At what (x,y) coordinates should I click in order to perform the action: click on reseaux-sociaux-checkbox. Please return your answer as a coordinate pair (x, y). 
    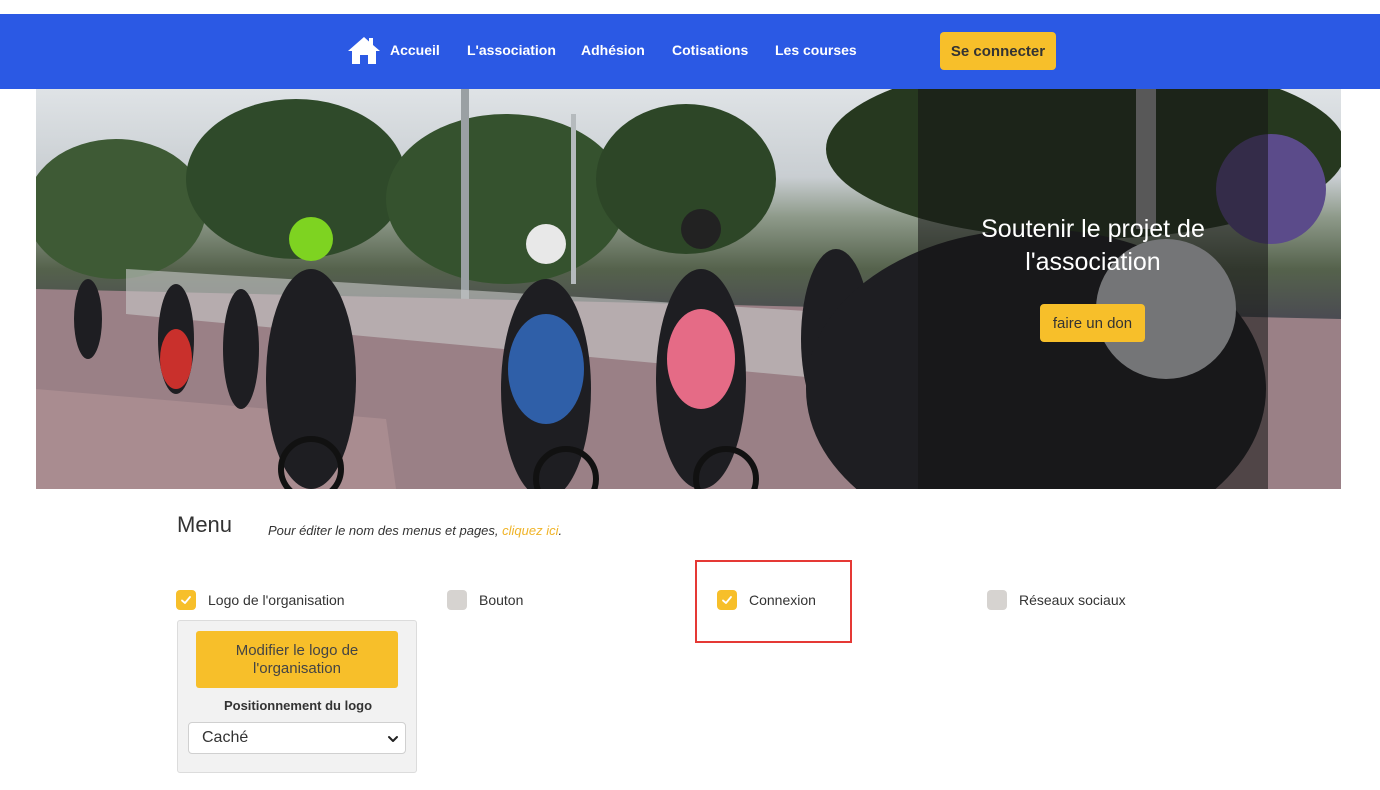
    Looking at the image, I should click on (997, 600).